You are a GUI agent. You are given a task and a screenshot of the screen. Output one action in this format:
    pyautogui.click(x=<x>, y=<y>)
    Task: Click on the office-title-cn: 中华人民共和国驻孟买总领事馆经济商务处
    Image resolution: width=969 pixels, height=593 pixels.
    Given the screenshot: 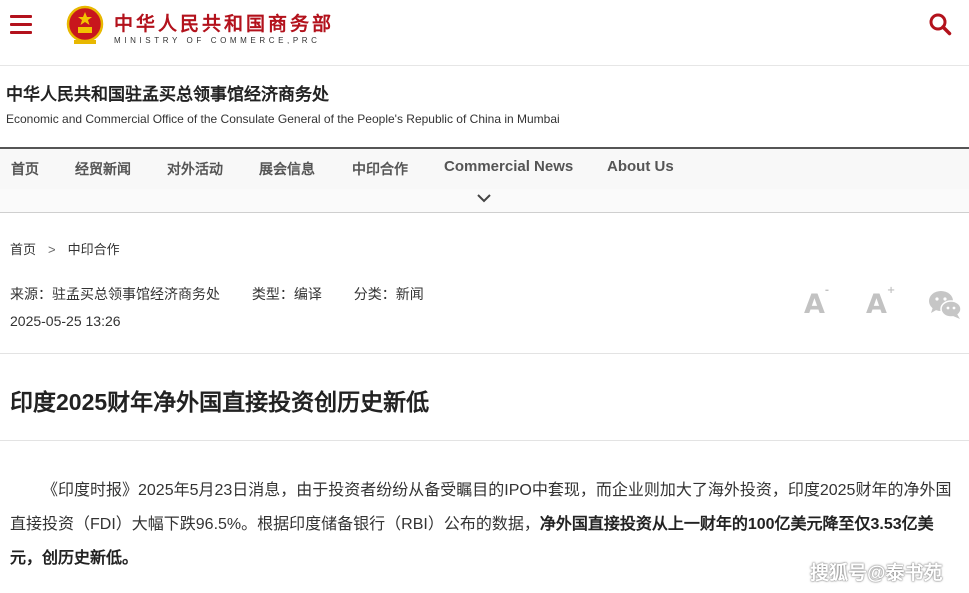 What is the action you would take?
    pyautogui.click(x=167, y=94)
    